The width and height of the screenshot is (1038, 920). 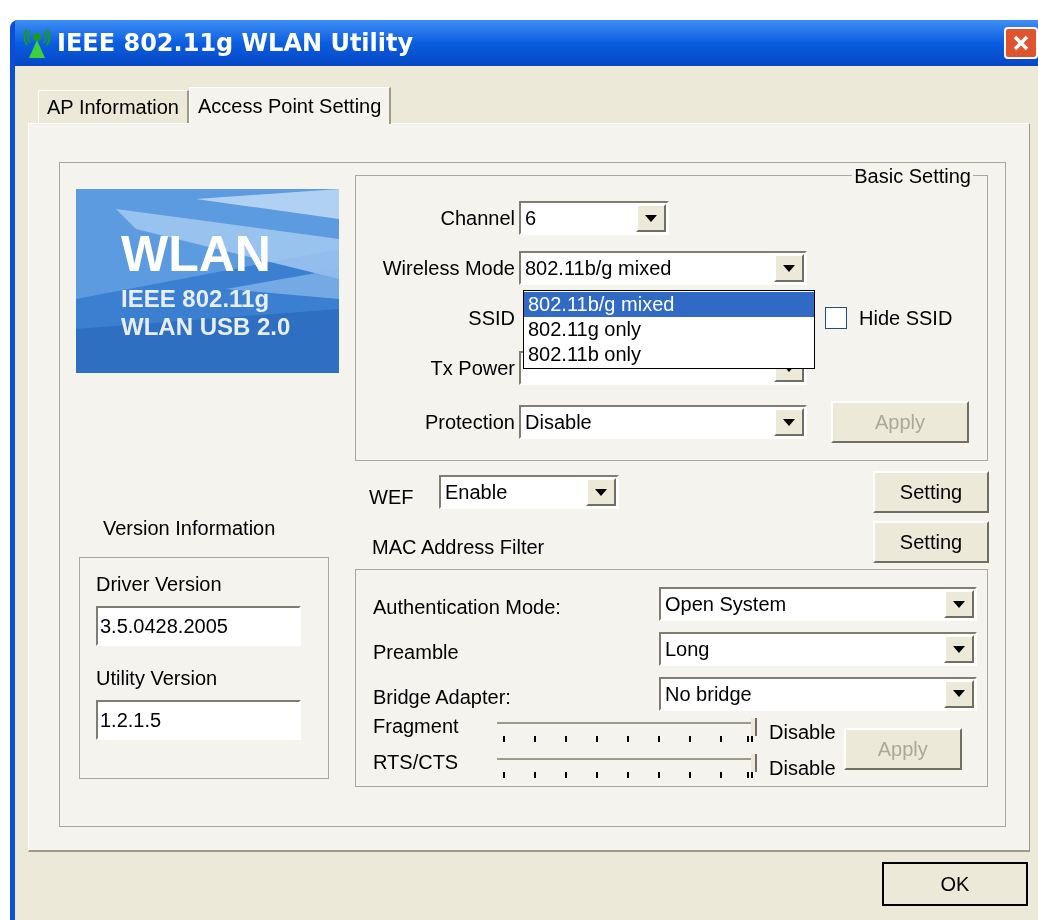 What do you see at coordinates (196, 299) in the screenshot?
I see `logo-text: IEEE 802.11g` at bounding box center [196, 299].